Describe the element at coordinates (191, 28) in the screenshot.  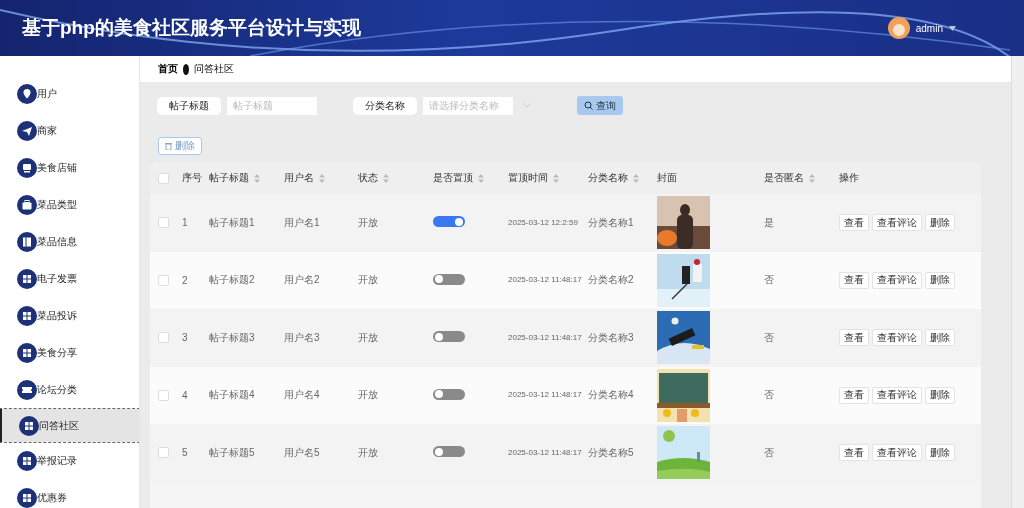
I see `app-title: 基于php的美食社区服务平台设计与实现` at that location.